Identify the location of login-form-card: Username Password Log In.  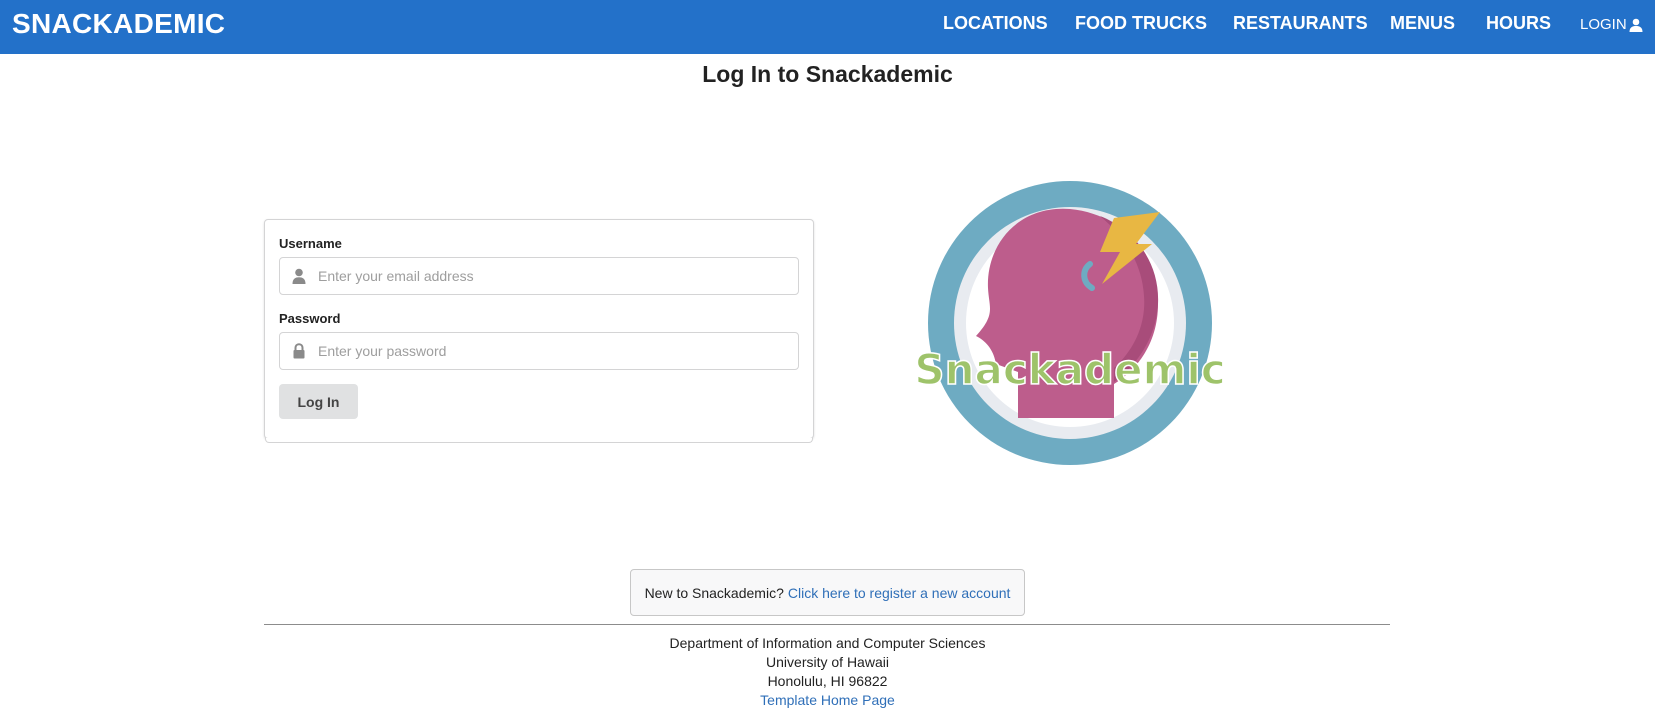
(539, 331).